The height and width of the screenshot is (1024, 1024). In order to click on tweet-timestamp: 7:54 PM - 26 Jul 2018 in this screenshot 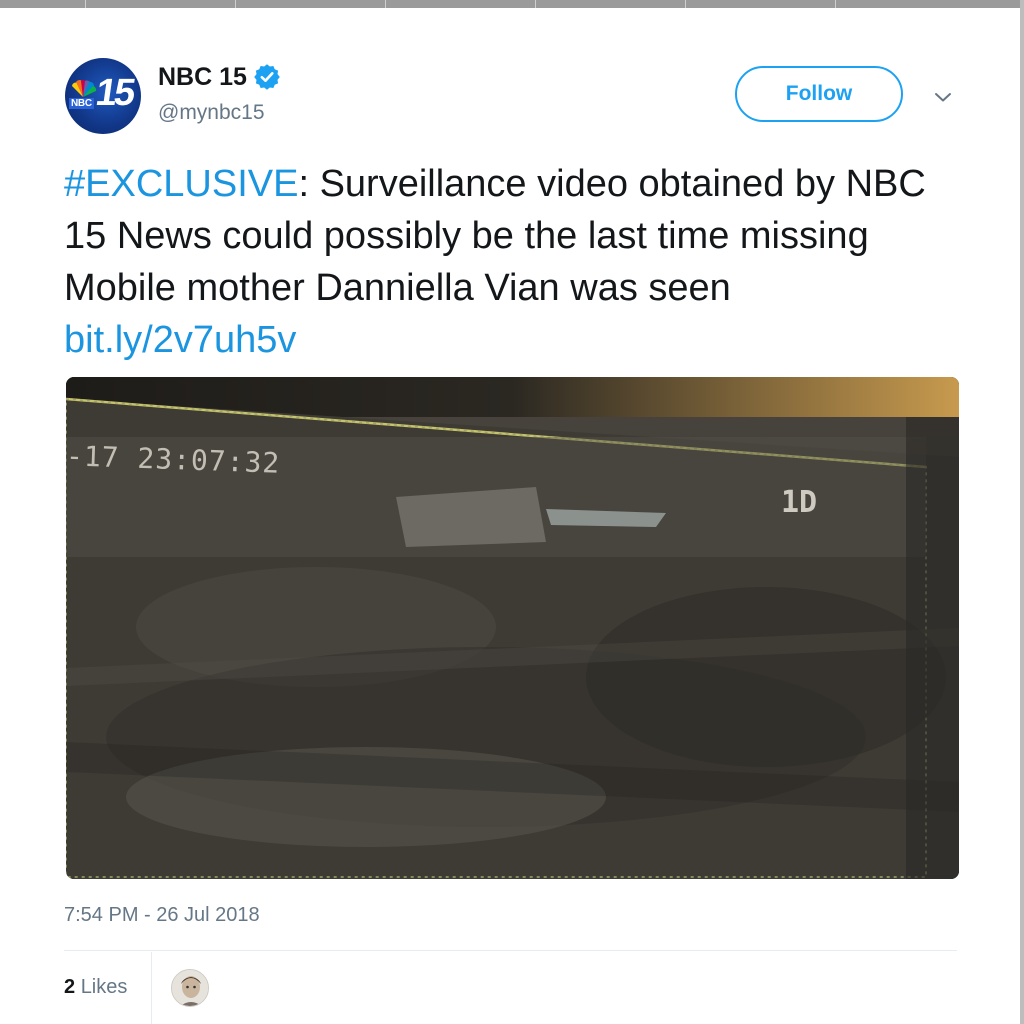, I will do `click(162, 915)`.